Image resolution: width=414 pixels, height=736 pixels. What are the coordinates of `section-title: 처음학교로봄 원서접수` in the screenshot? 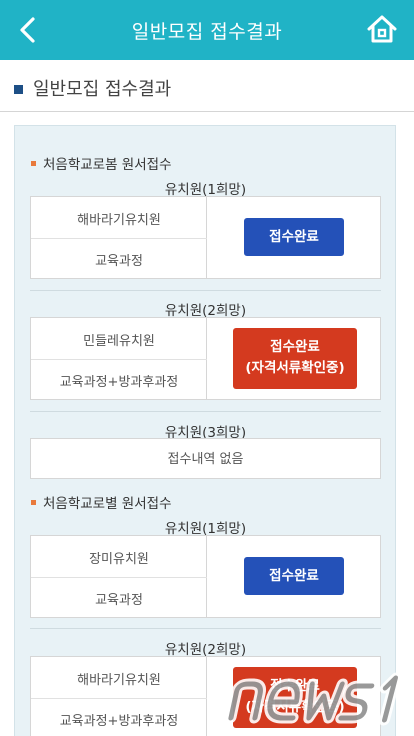 It's located at (101, 163).